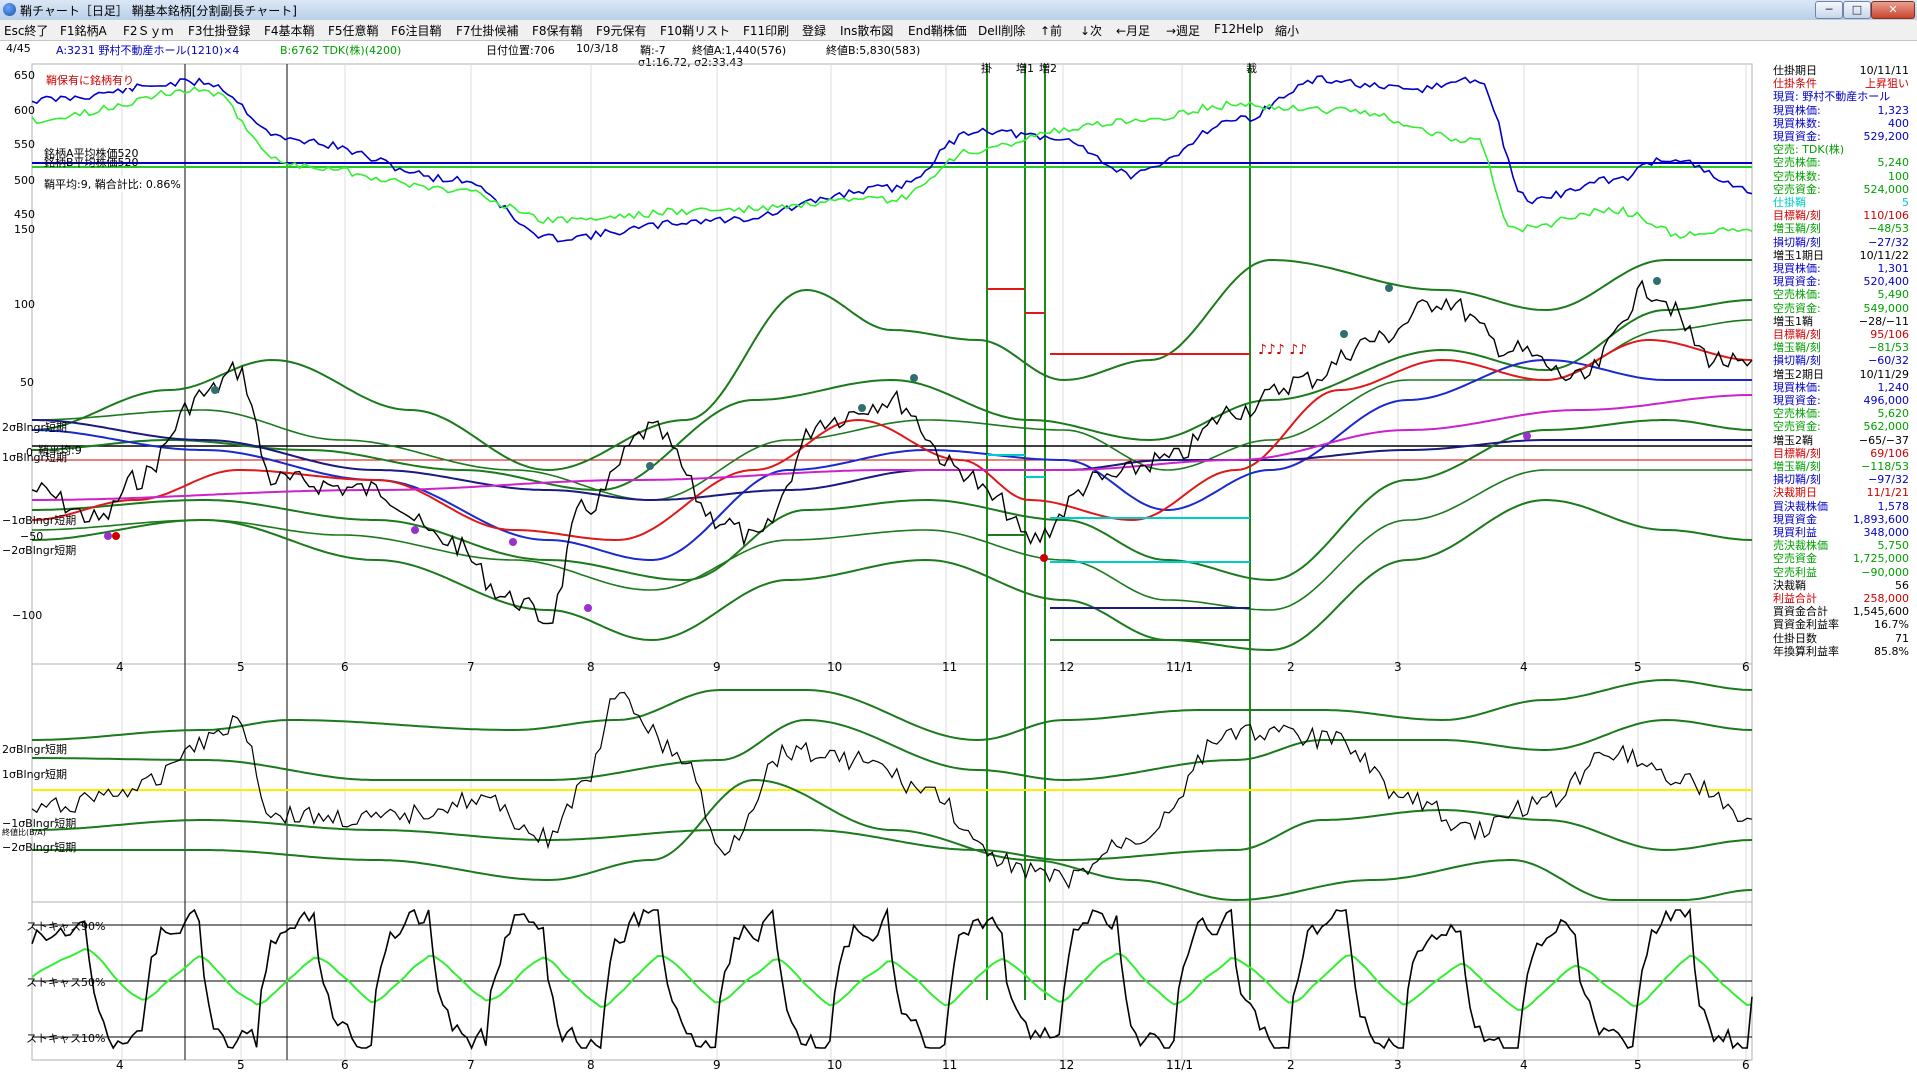  What do you see at coordinates (1842, 440) in the screenshot?
I see `panel-row: 増玉2鞘 −65/−37` at bounding box center [1842, 440].